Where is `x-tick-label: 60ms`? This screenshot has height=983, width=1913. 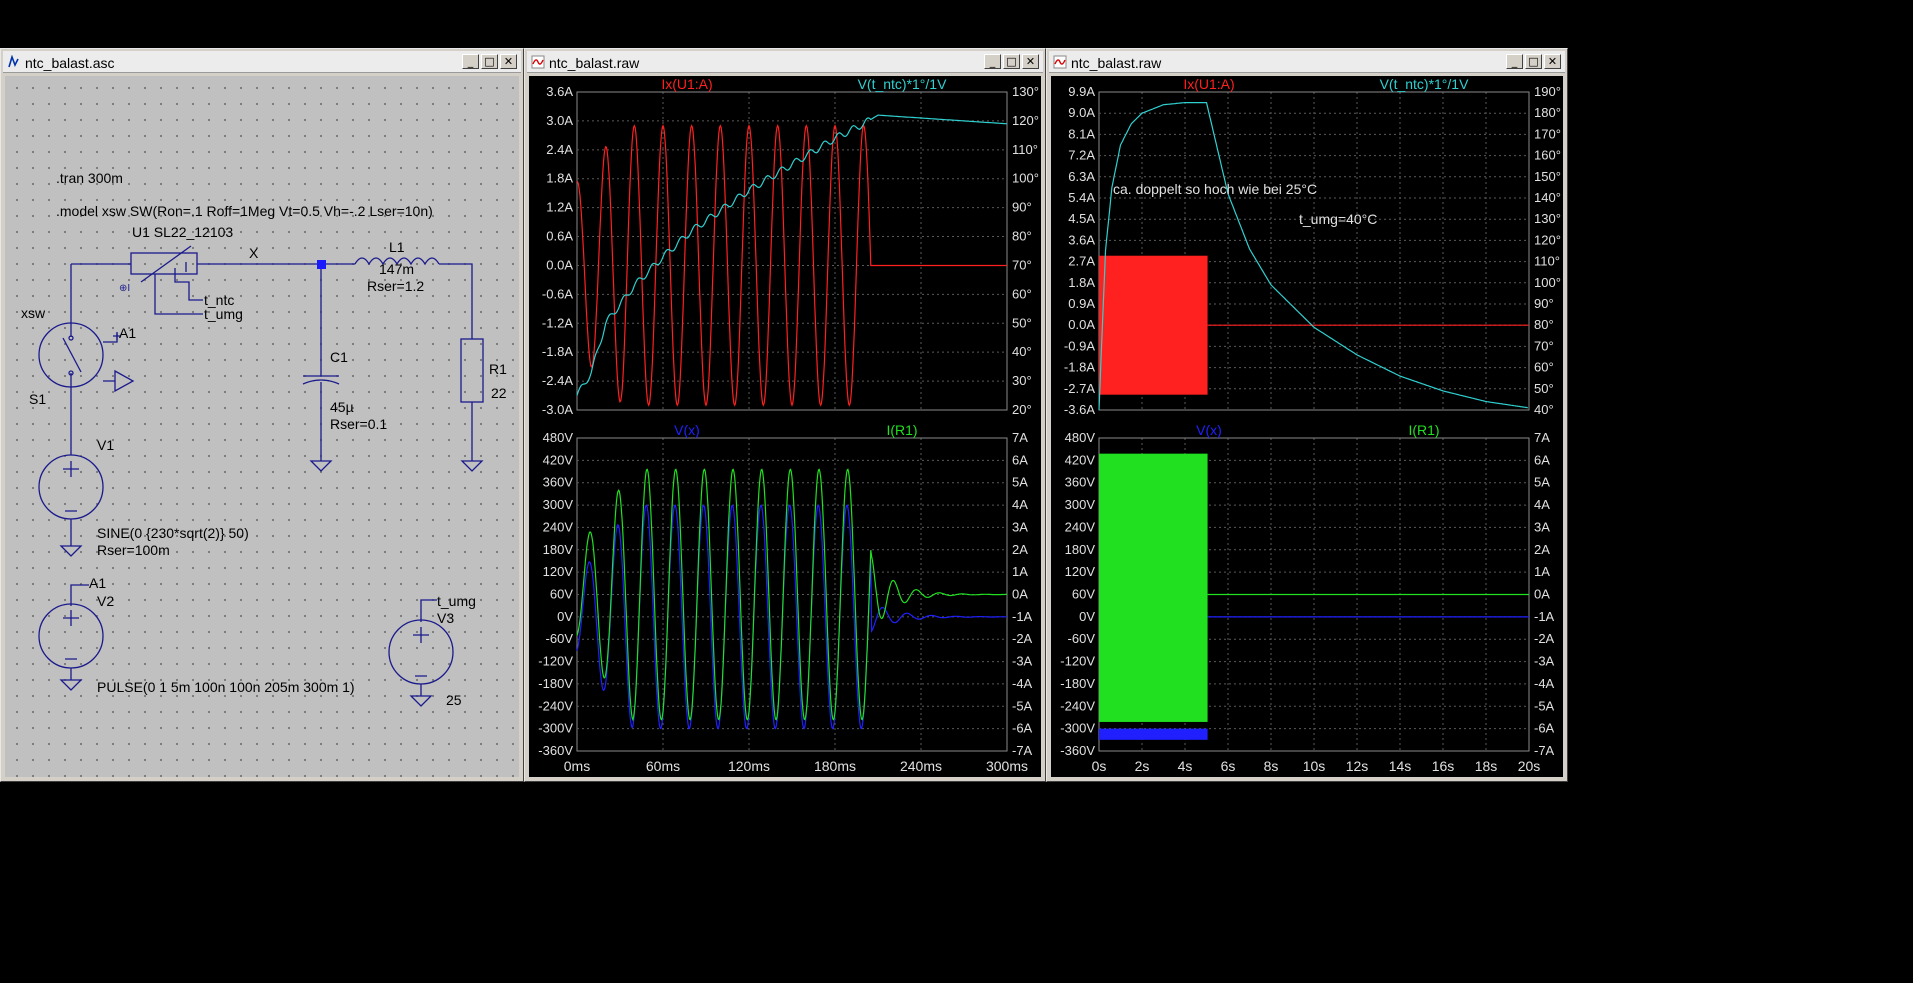 x-tick-label: 60ms is located at coordinates (663, 766).